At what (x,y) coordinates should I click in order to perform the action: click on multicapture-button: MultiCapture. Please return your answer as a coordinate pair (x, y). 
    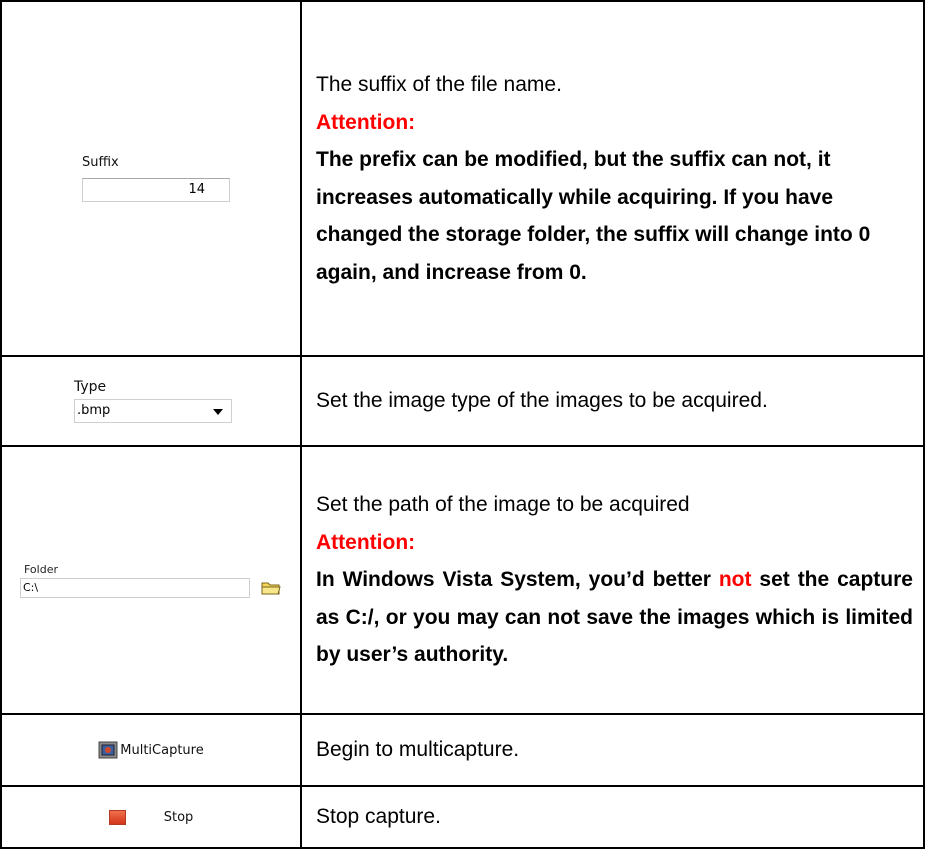
    Looking at the image, I should click on (151, 750).